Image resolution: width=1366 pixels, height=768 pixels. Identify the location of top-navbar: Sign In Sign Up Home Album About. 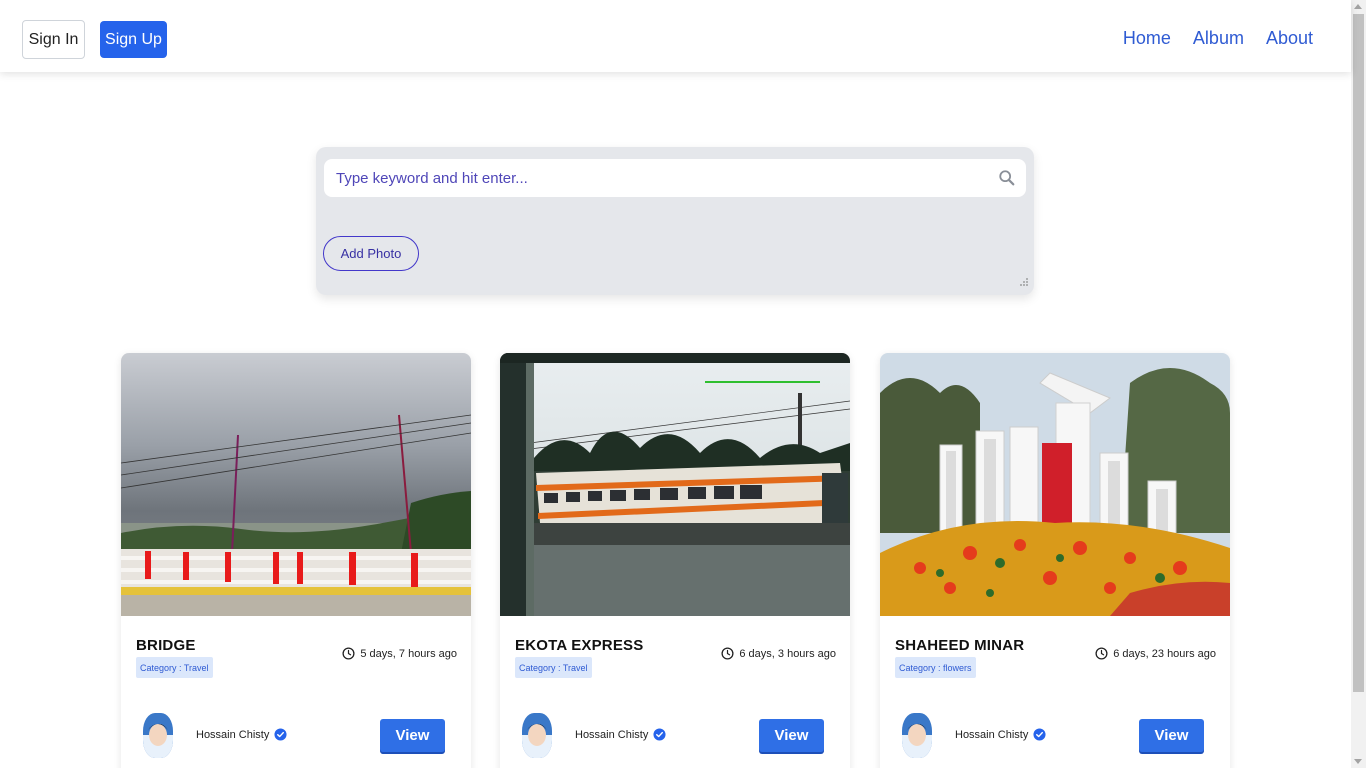
(675, 36).